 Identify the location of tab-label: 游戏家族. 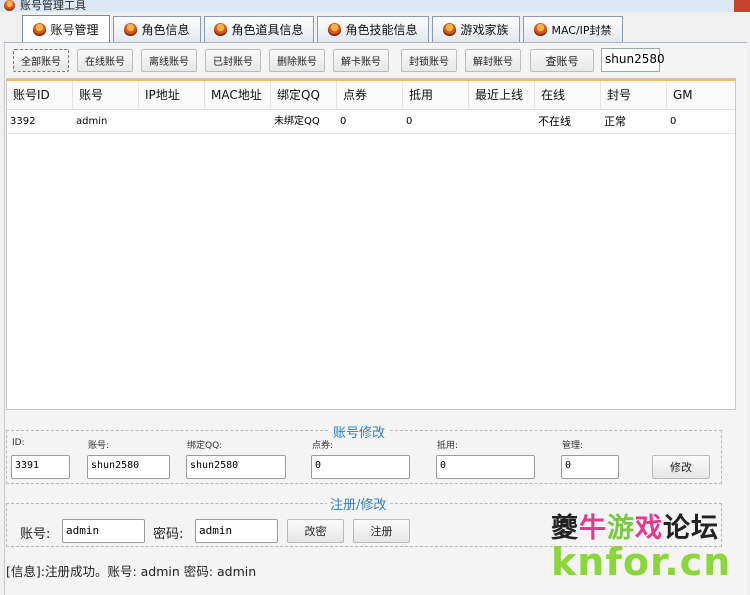
(484, 30).